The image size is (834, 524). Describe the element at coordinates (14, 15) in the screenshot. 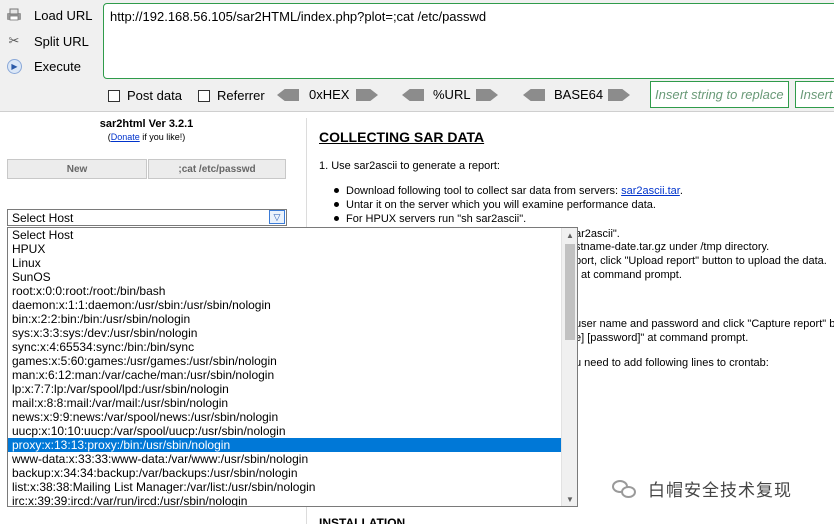

I see `load-url-icon` at that location.